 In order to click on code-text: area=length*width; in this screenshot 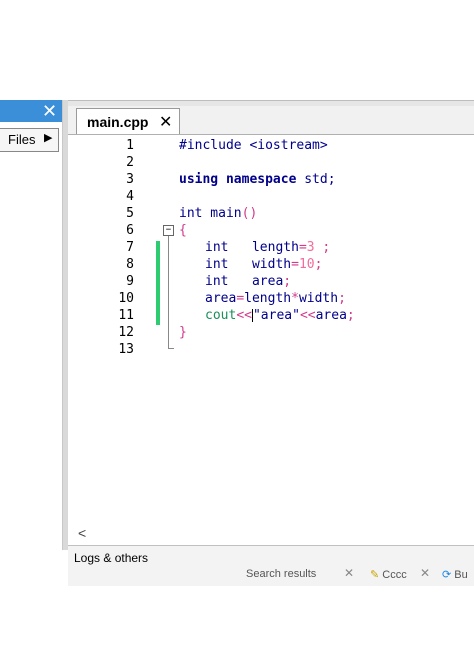, I will do `click(275, 298)`.